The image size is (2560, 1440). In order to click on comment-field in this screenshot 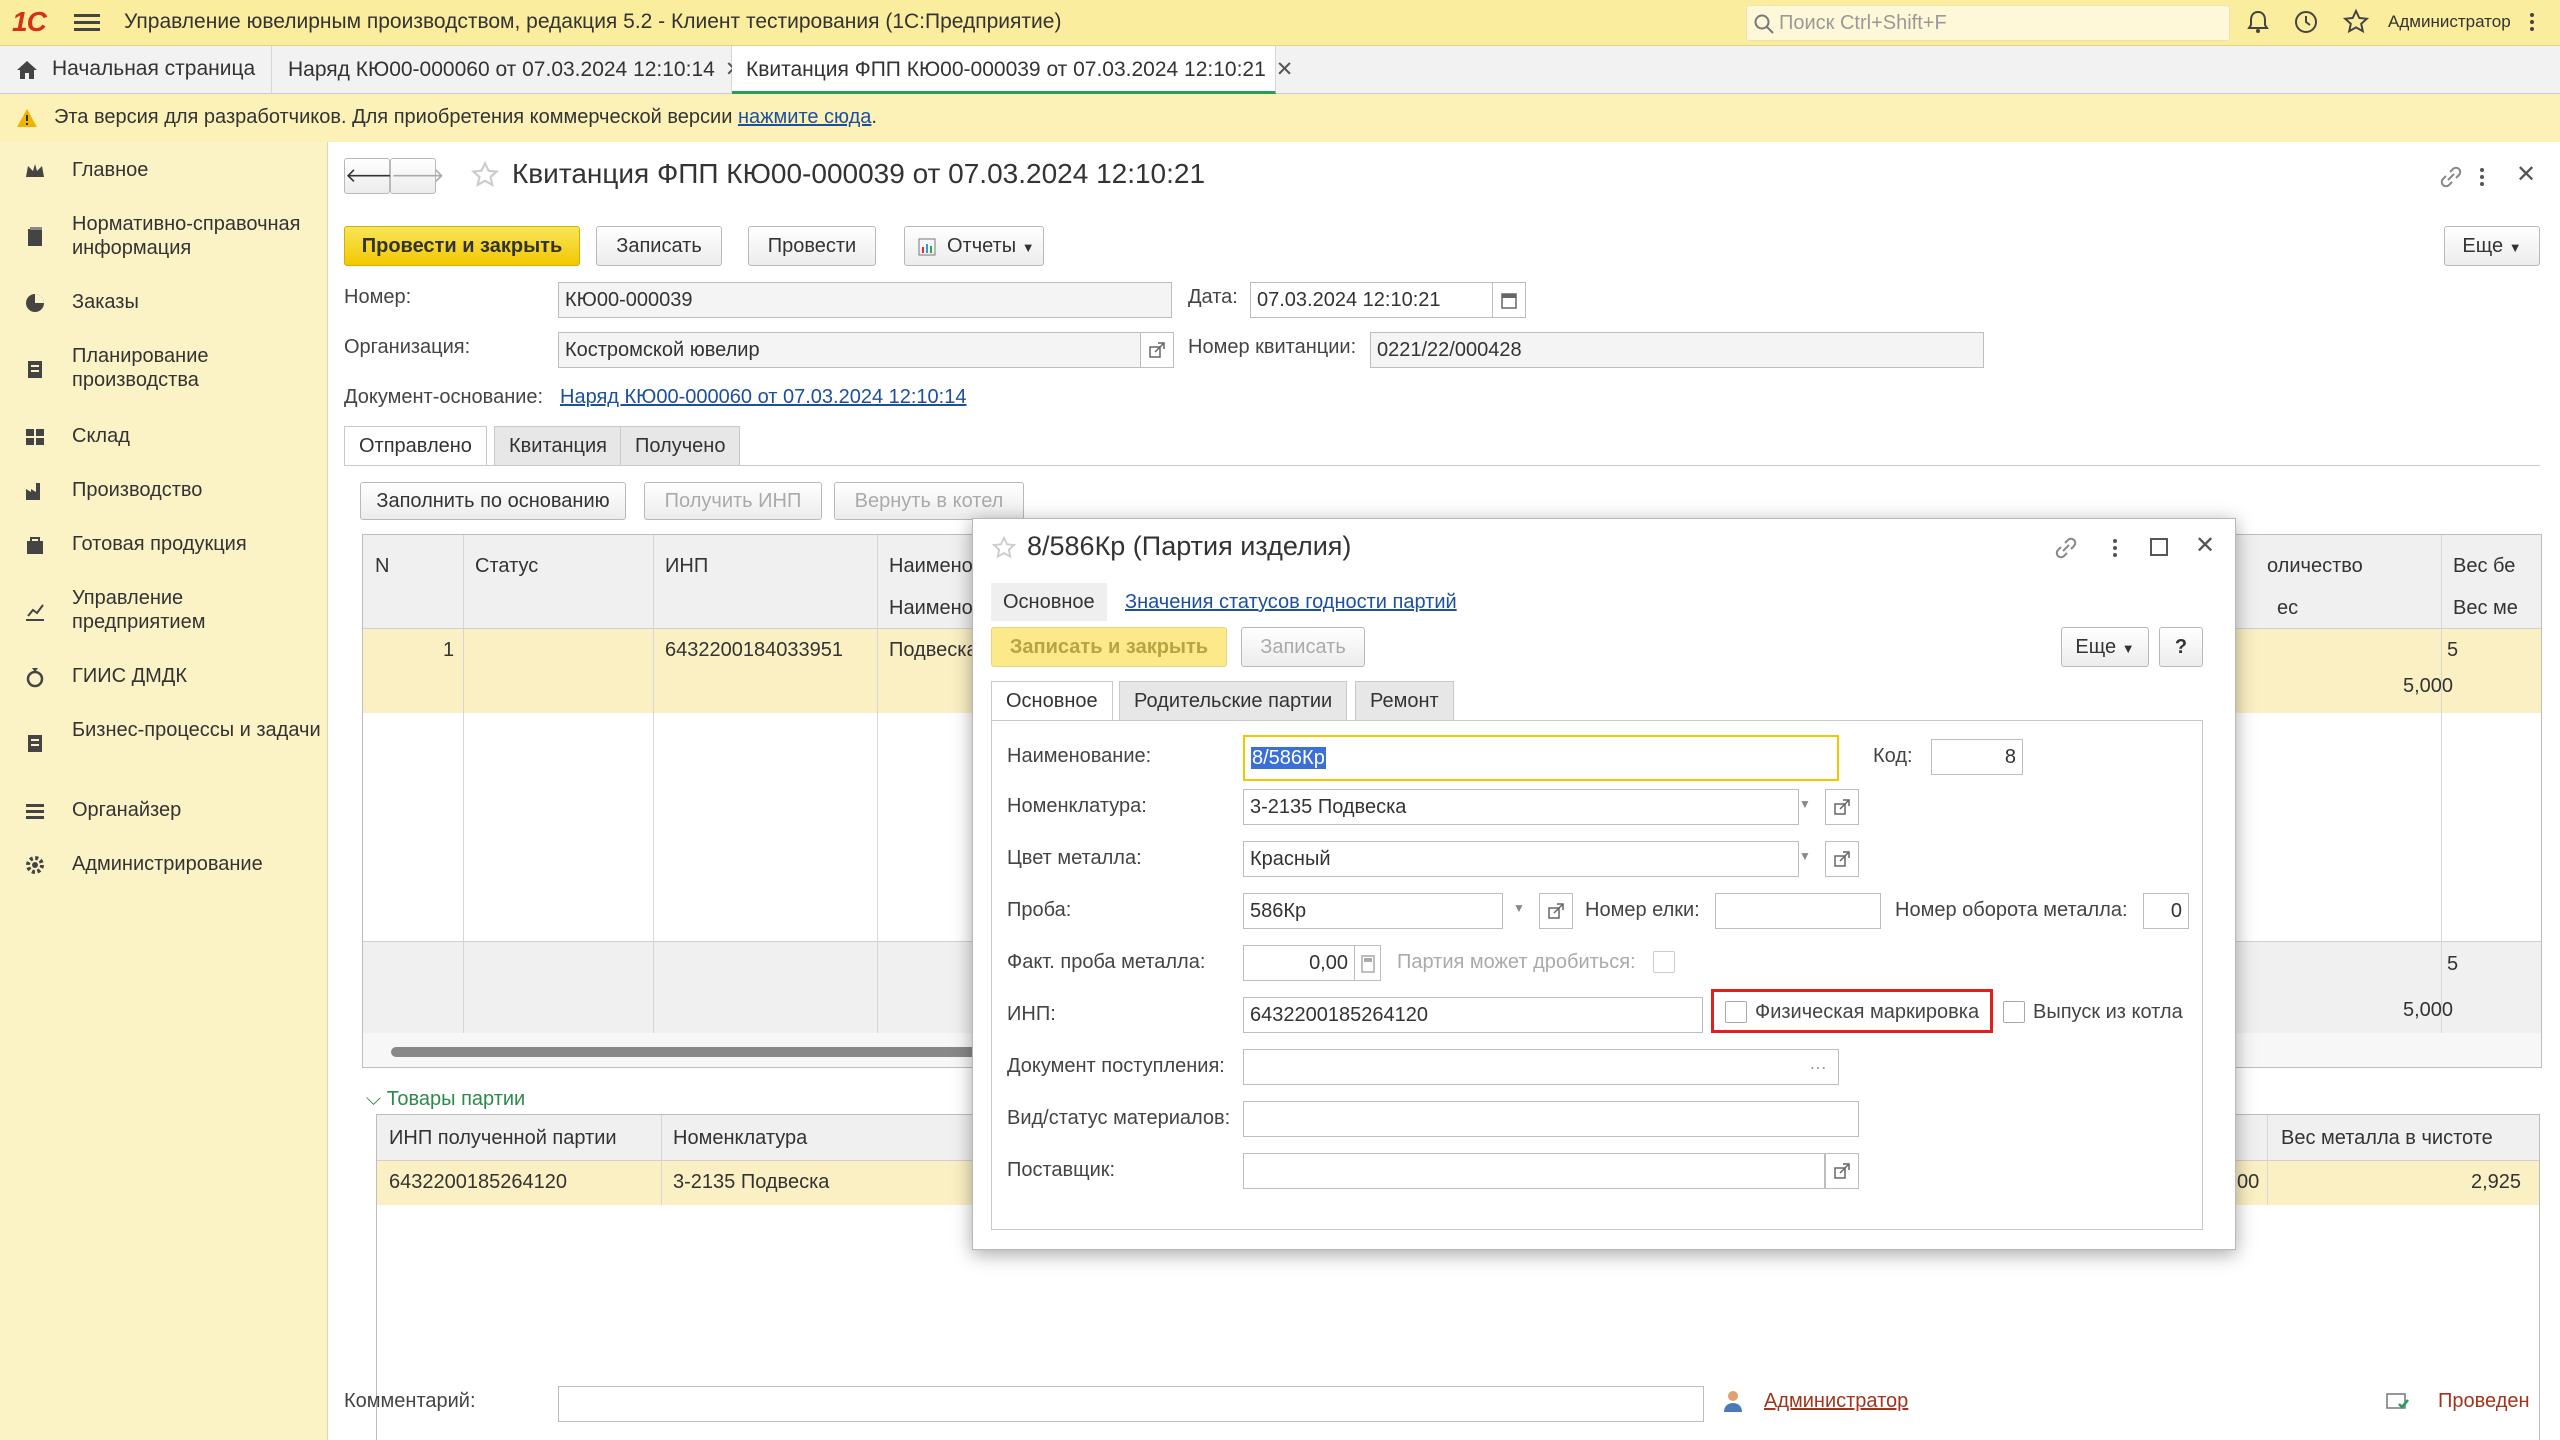, I will do `click(1131, 1404)`.